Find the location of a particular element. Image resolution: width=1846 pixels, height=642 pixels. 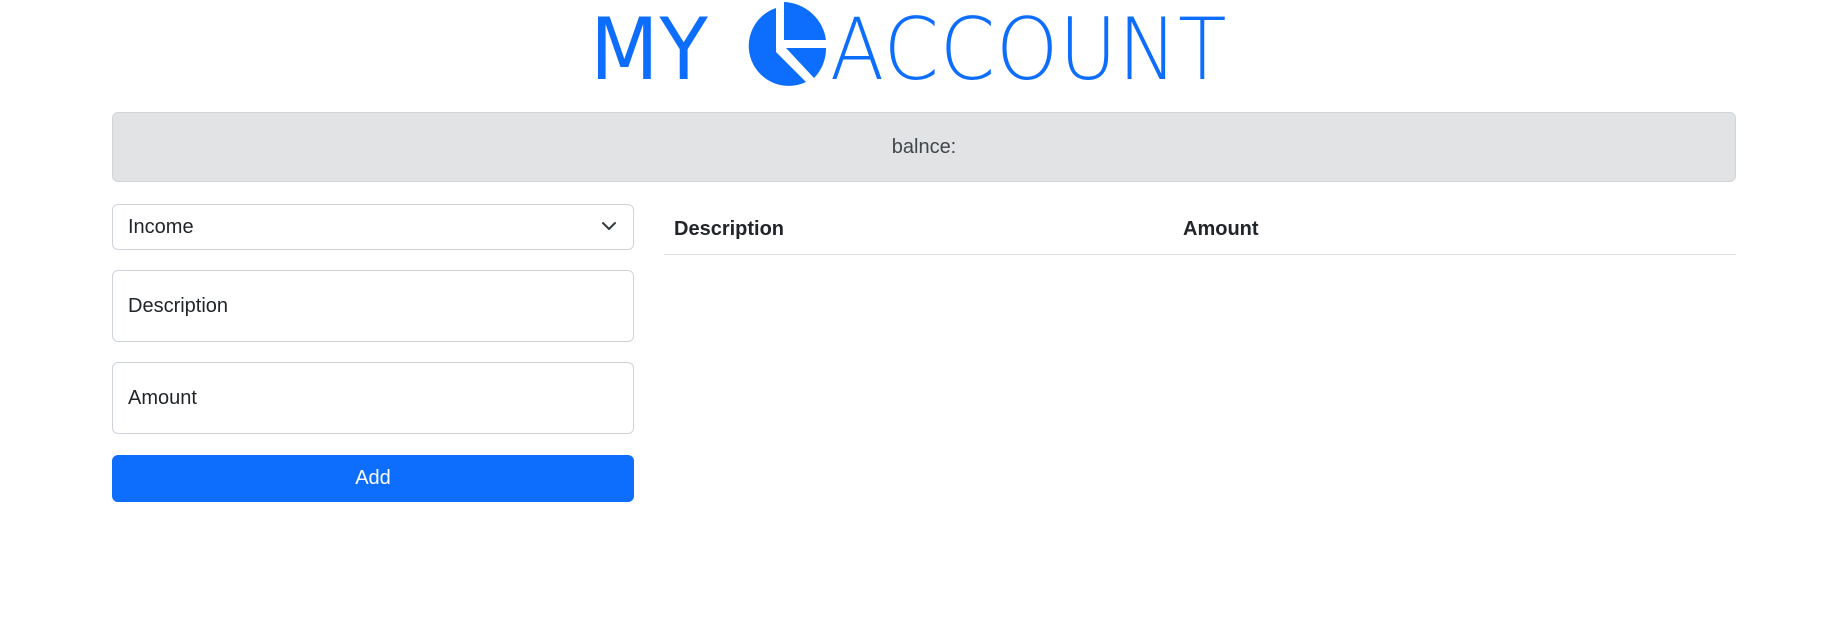

logo-text-account: ACCOUNT is located at coordinates (1029, 50).